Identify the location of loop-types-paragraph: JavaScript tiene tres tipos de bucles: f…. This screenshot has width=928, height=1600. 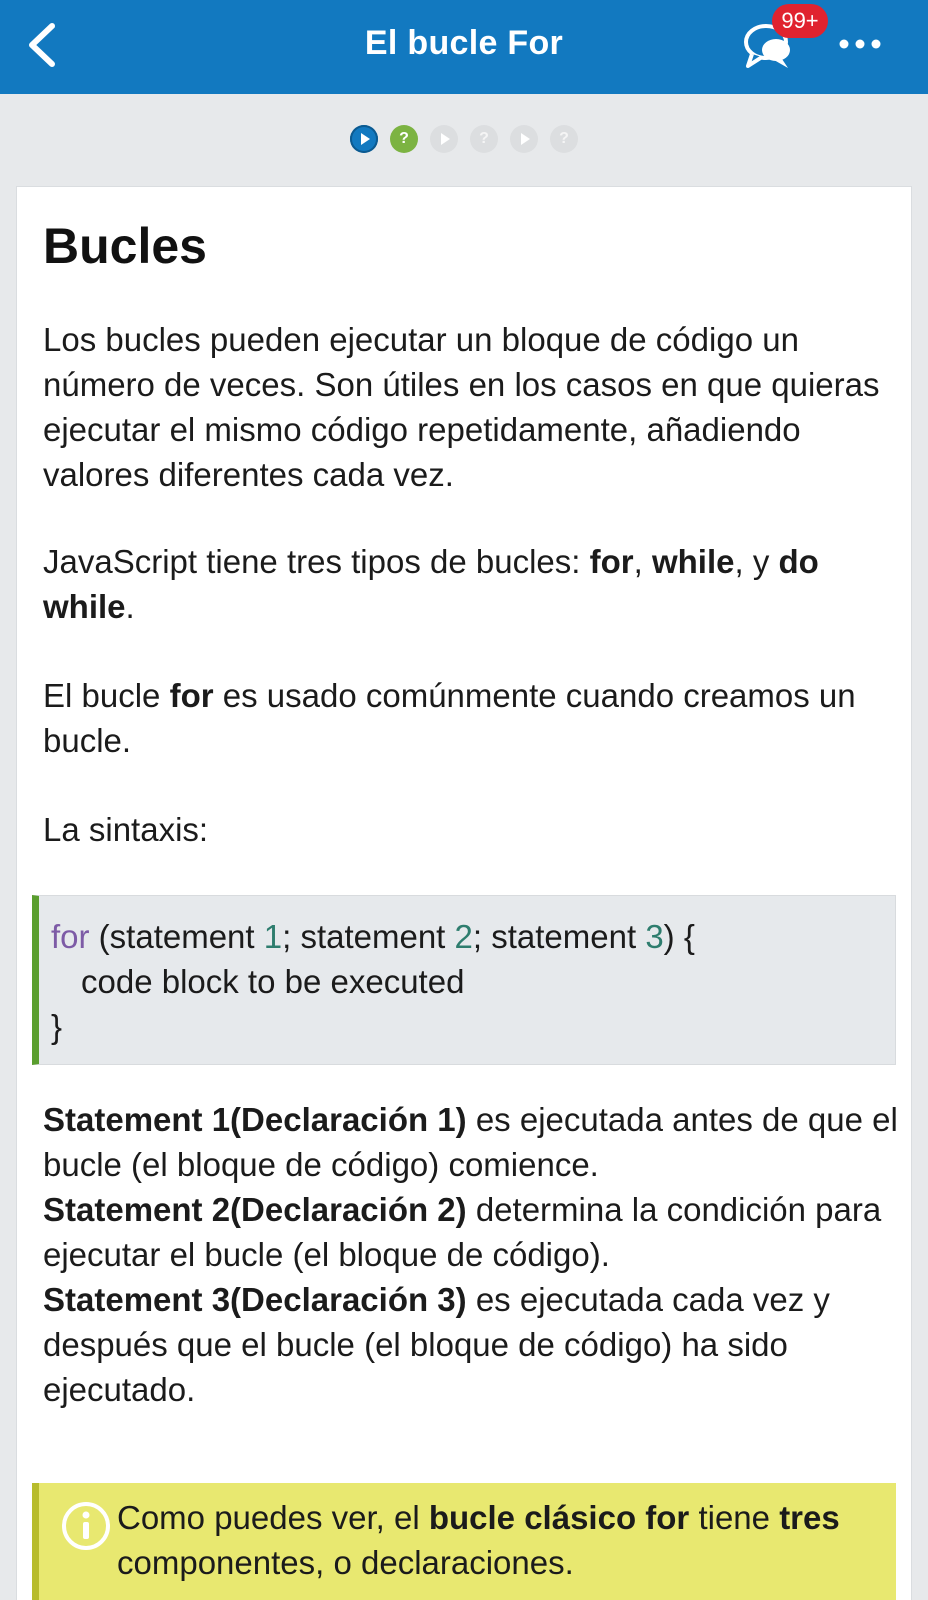
(431, 584).